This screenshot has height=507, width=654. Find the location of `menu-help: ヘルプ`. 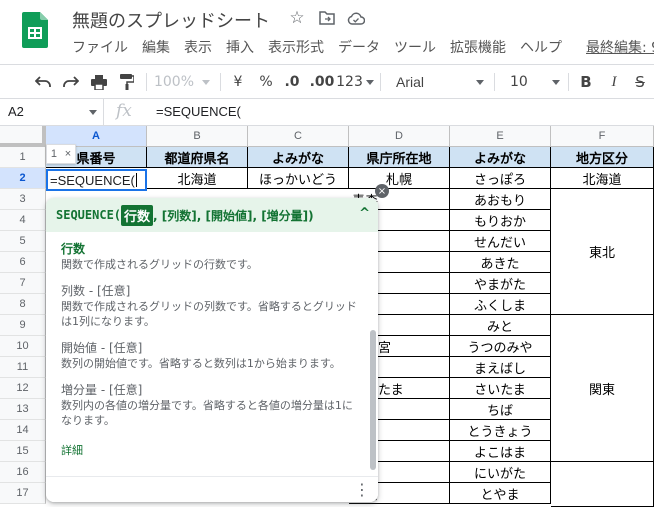

menu-help: ヘルプ is located at coordinates (541, 48).